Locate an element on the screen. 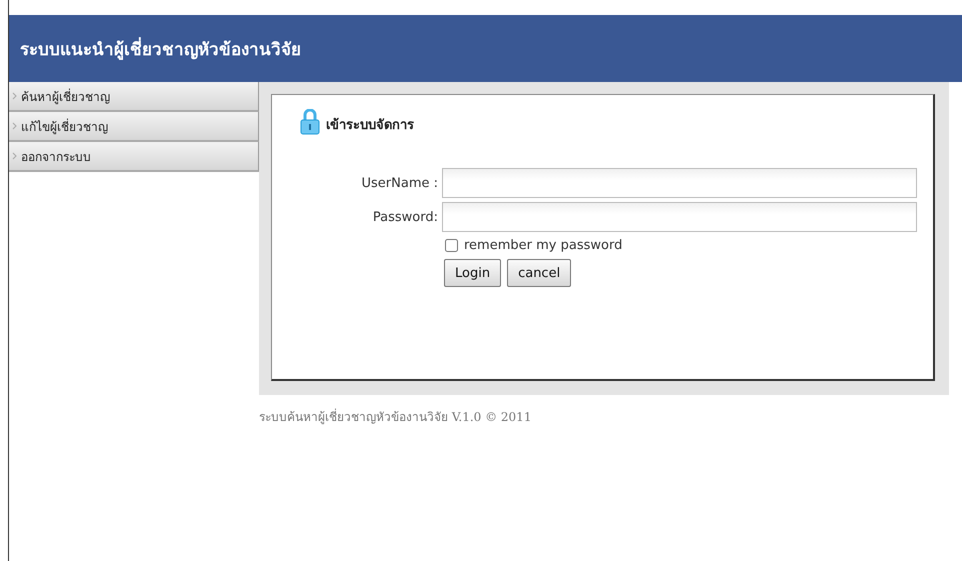  username-field is located at coordinates (679, 183).